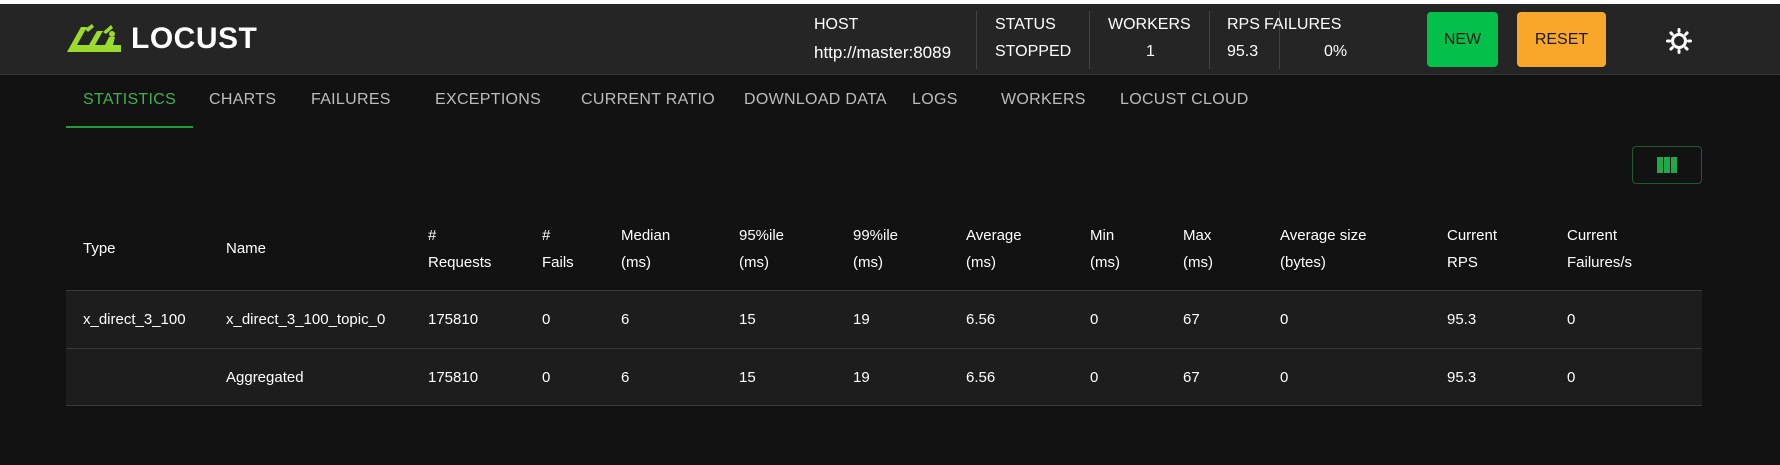 The width and height of the screenshot is (1780, 465). What do you see at coordinates (1150, 51) in the screenshot?
I see `workers-value: 1` at bounding box center [1150, 51].